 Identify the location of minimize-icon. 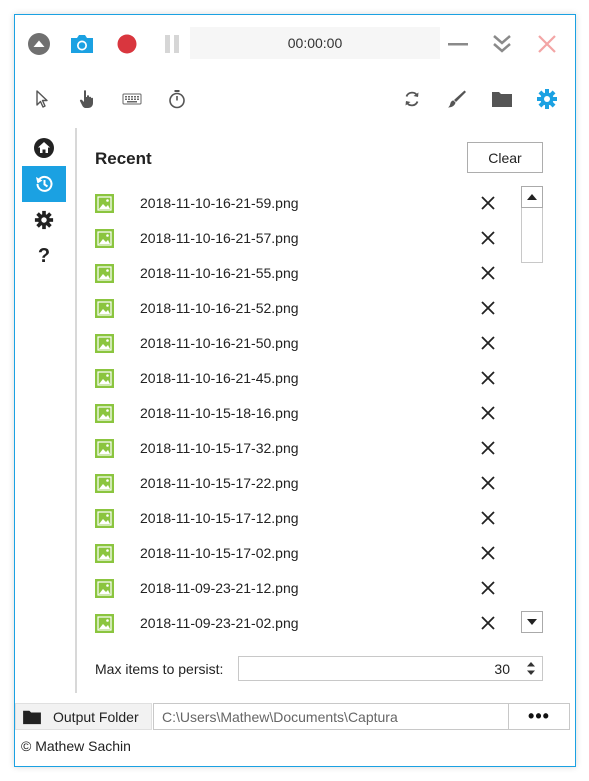
(458, 44).